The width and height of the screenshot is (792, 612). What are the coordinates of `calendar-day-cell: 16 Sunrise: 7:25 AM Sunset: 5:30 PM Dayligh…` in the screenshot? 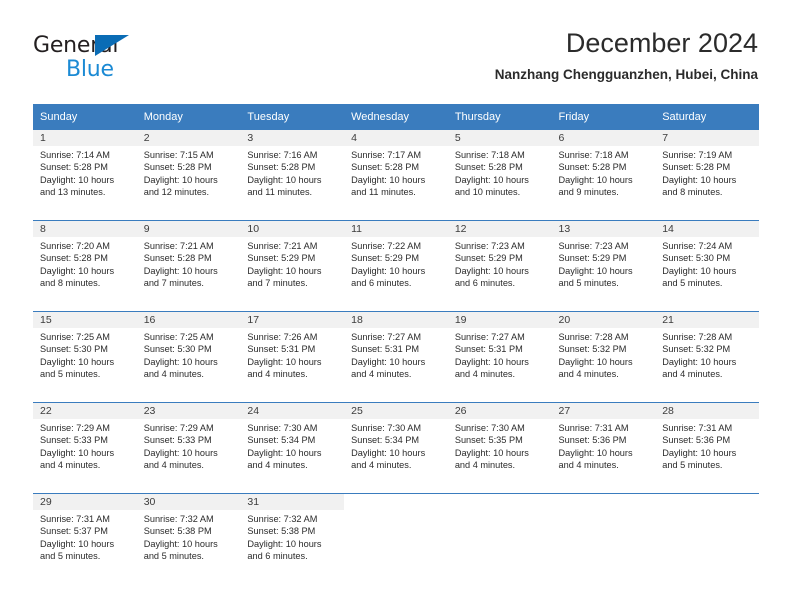 It's located at (188, 357).